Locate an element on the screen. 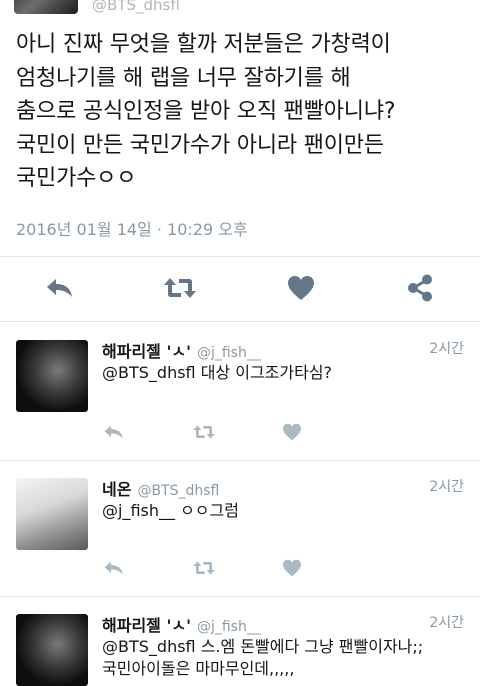 The width and height of the screenshot is (480, 686). tweet-line: 국민이 만든 국민가수가 아니라 팬이만든 is located at coordinates (200, 145).